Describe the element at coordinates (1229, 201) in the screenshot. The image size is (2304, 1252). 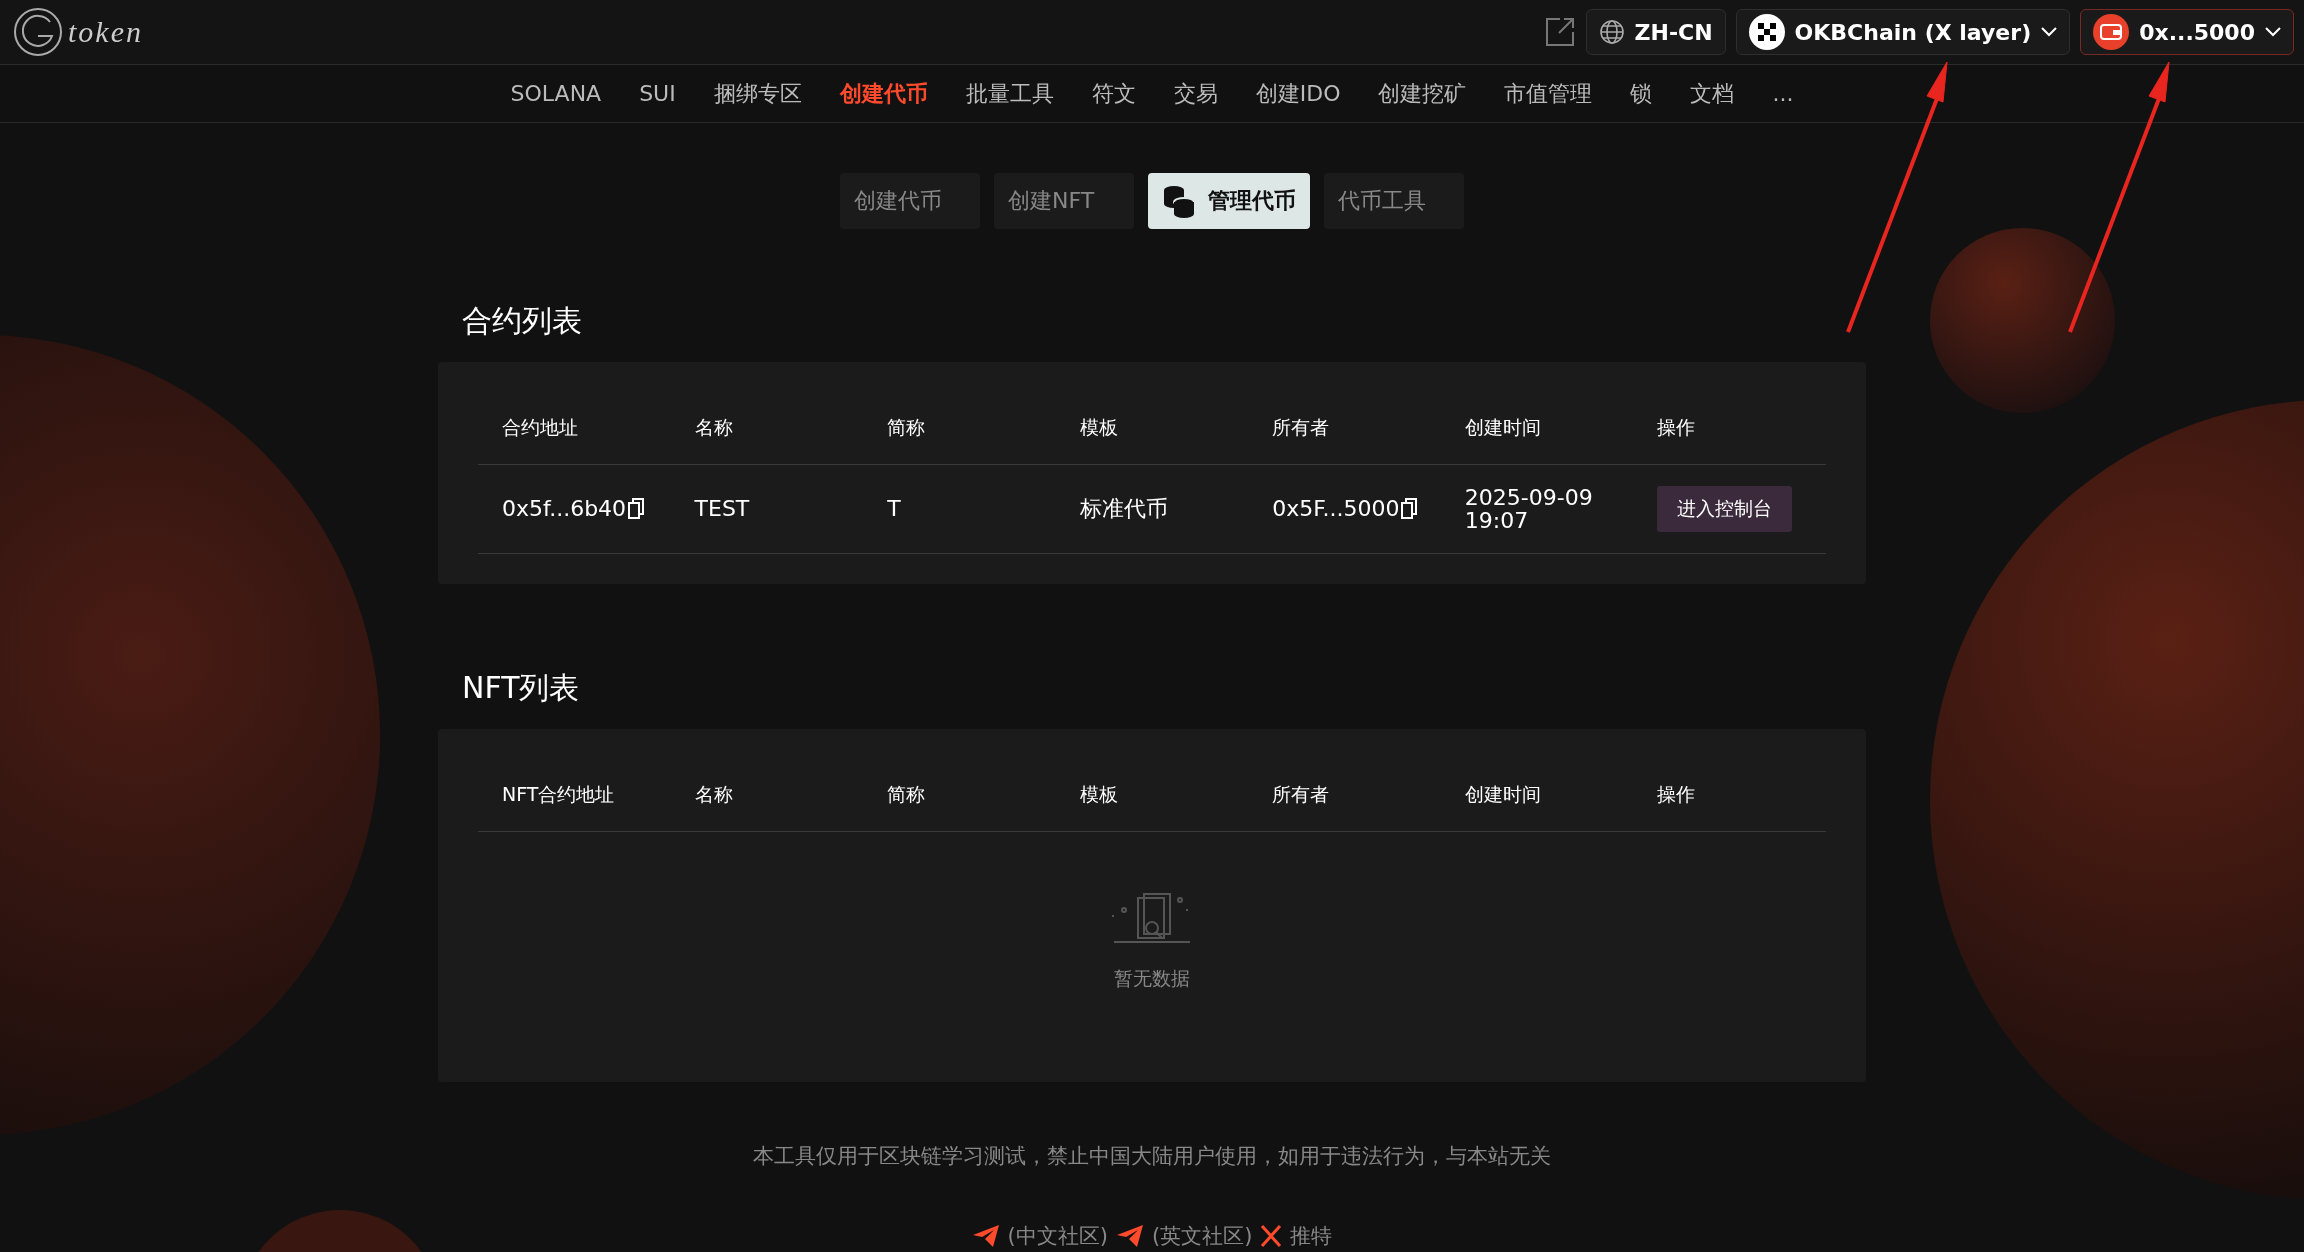
I see `sub-tab: 管理代币` at that location.